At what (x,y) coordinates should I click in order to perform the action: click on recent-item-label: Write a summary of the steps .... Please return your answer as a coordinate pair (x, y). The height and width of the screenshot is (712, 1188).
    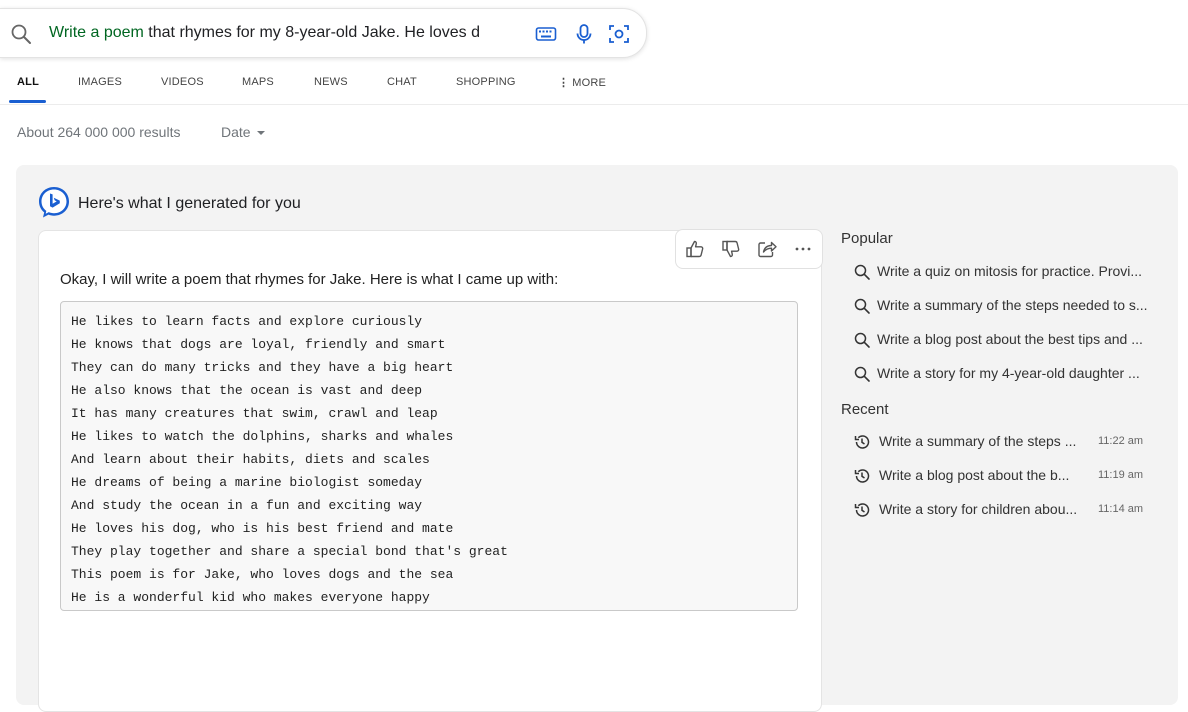
    Looking at the image, I should click on (978, 441).